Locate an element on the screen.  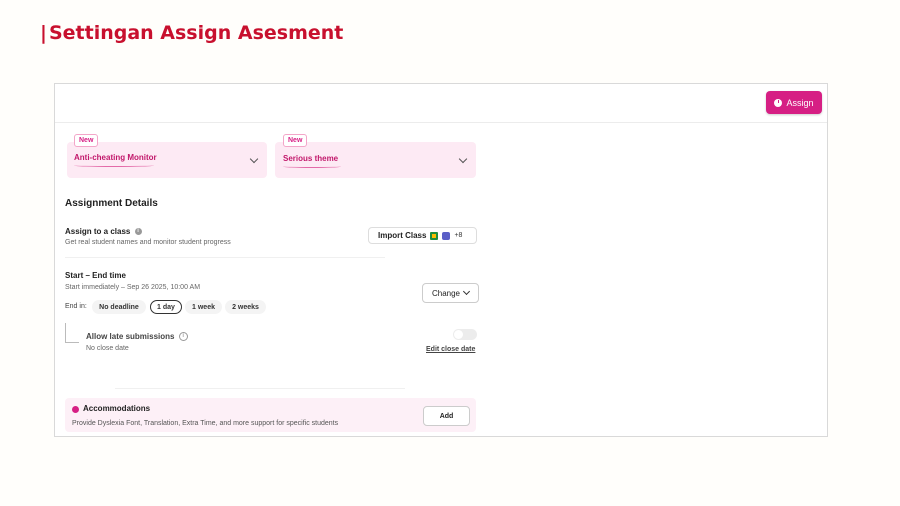
assign-class-title-text: Assign to a class is located at coordinates (98, 231).